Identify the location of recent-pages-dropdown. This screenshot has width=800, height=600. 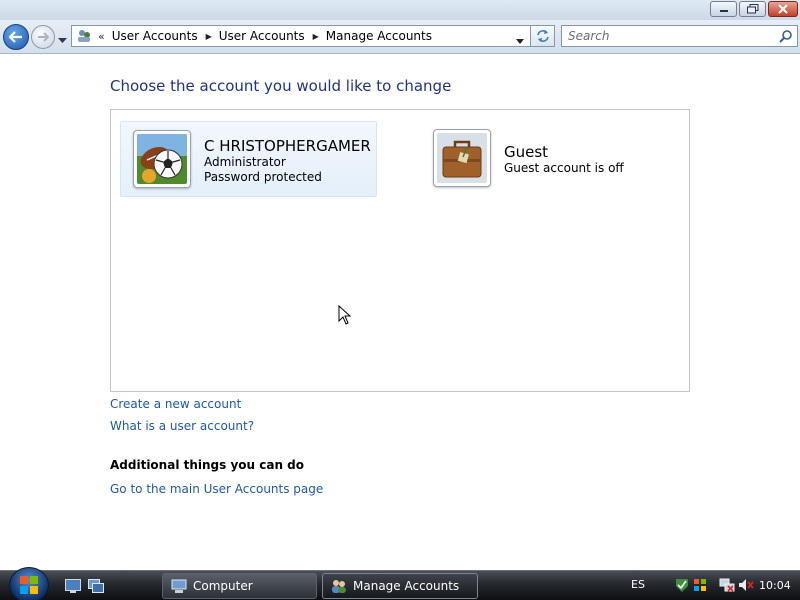
(62, 40).